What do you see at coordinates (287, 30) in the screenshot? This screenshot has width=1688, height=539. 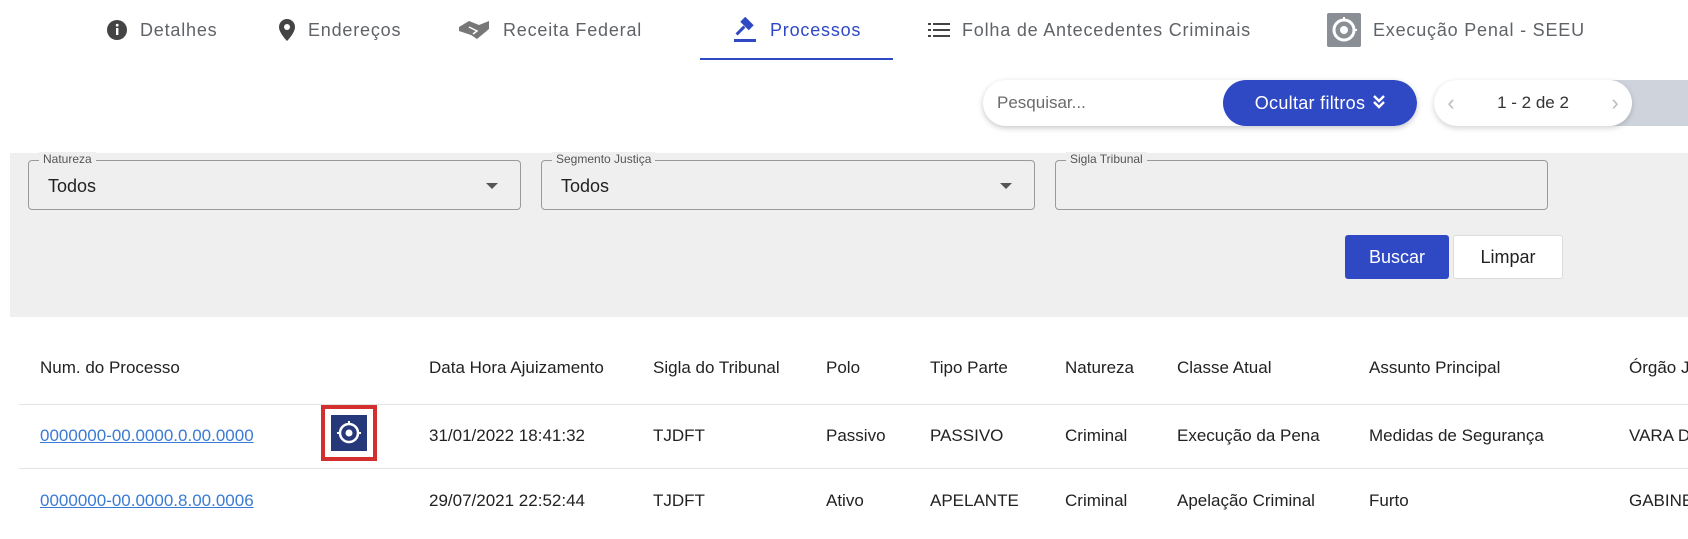 I see `location-pin-icon` at bounding box center [287, 30].